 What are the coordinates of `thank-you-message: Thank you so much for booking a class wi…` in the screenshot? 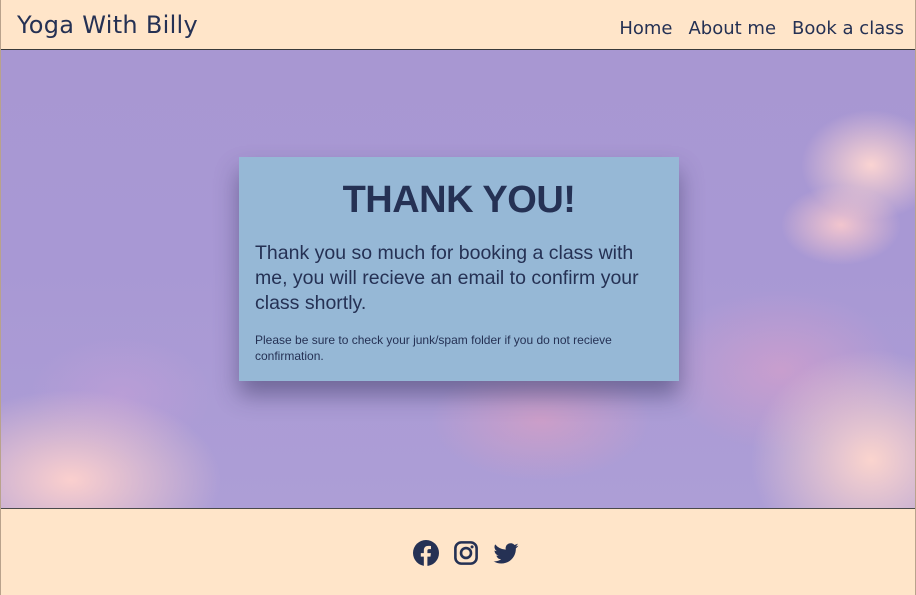 It's located at (447, 278).